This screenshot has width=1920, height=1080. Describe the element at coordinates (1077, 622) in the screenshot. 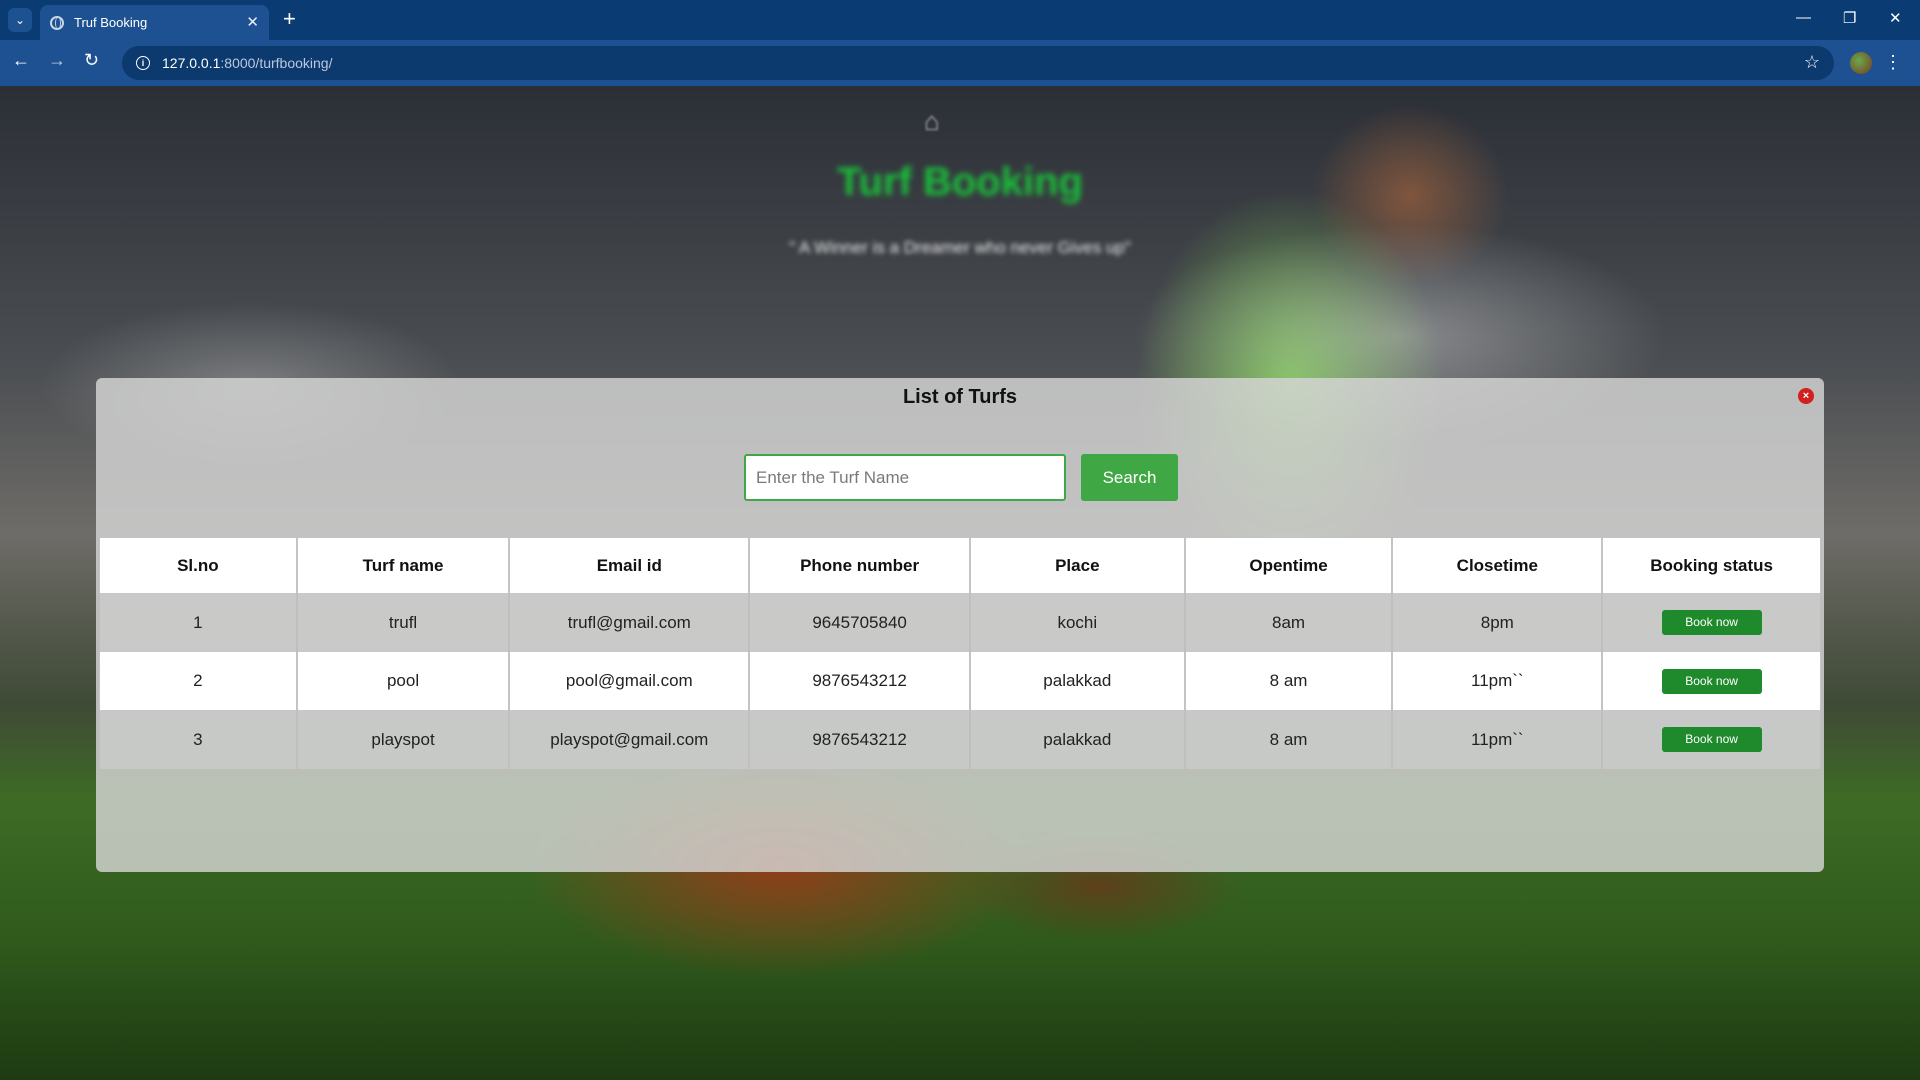

I see `cell-place: kochi` at that location.